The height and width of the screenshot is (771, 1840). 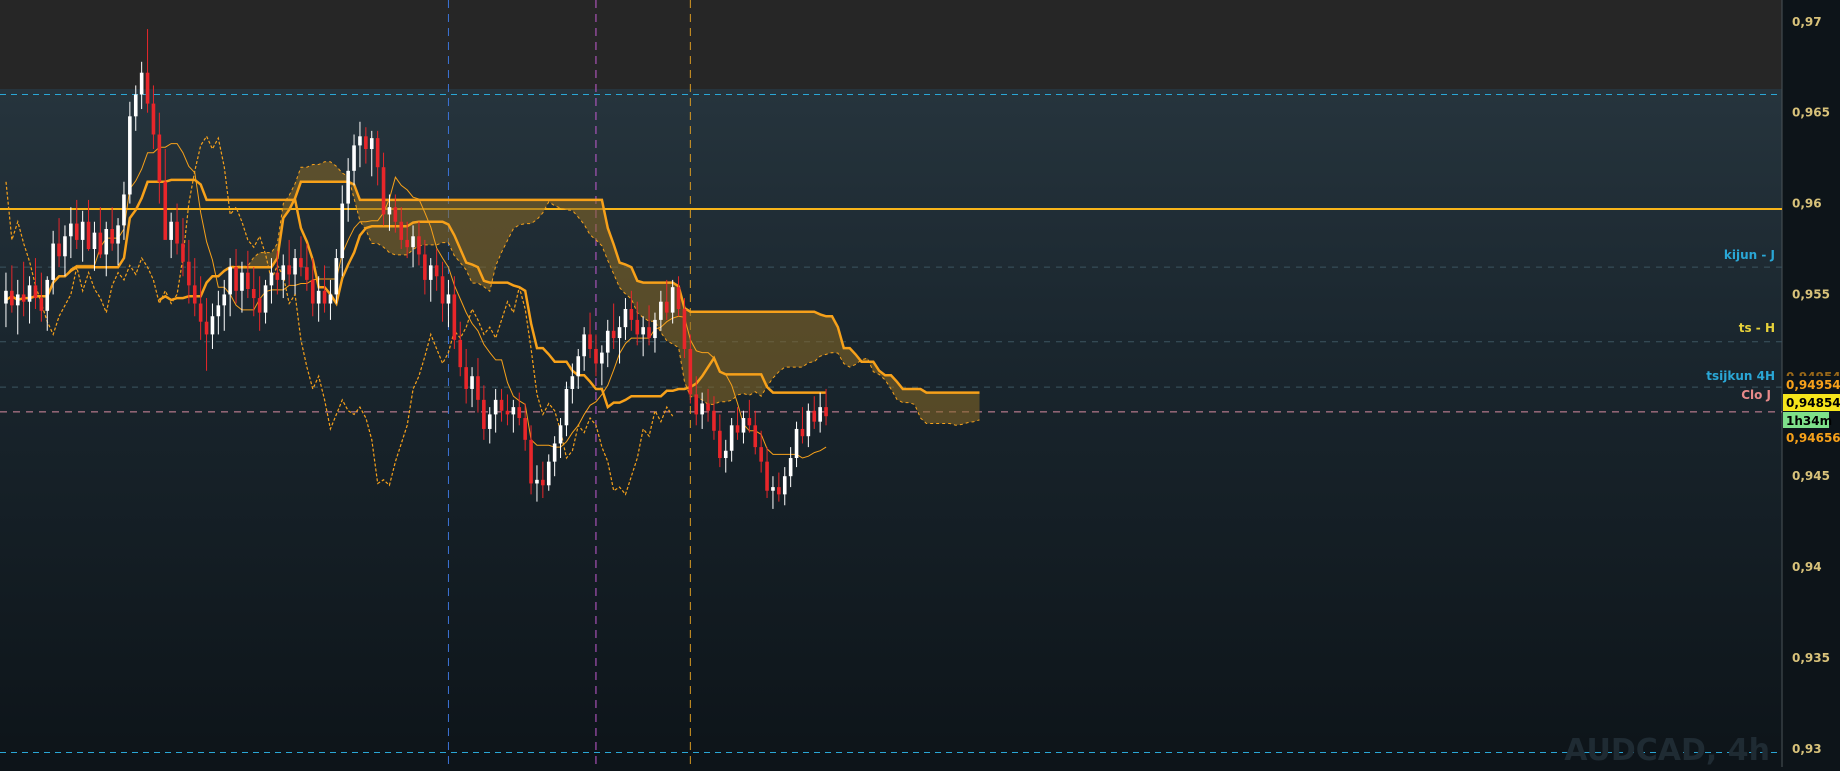 I want to click on clo-j-label: Clo J, so click(x=1756, y=395).